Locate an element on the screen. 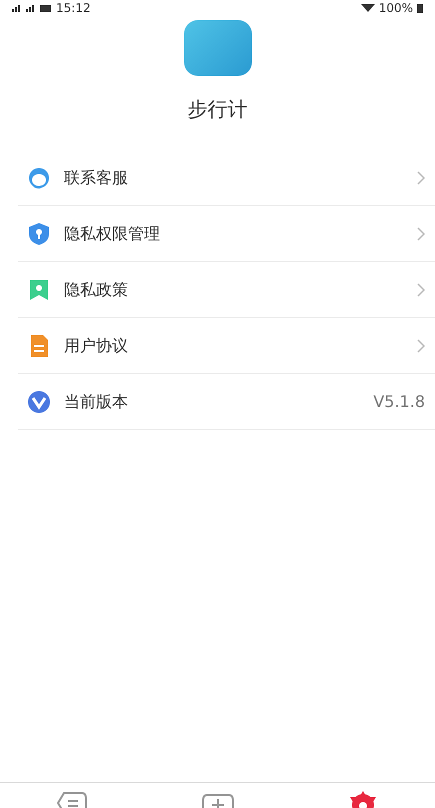  app-name: 步行计 is located at coordinates (217, 109).